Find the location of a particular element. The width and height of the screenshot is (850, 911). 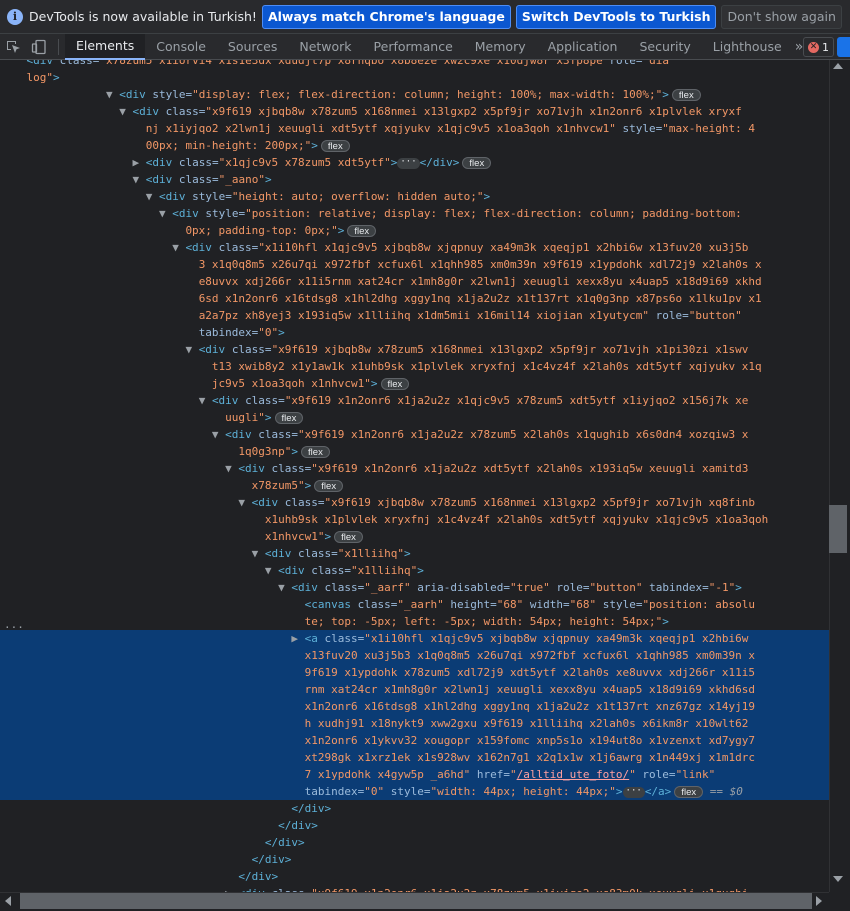

tab-console: Console is located at coordinates (181, 47).